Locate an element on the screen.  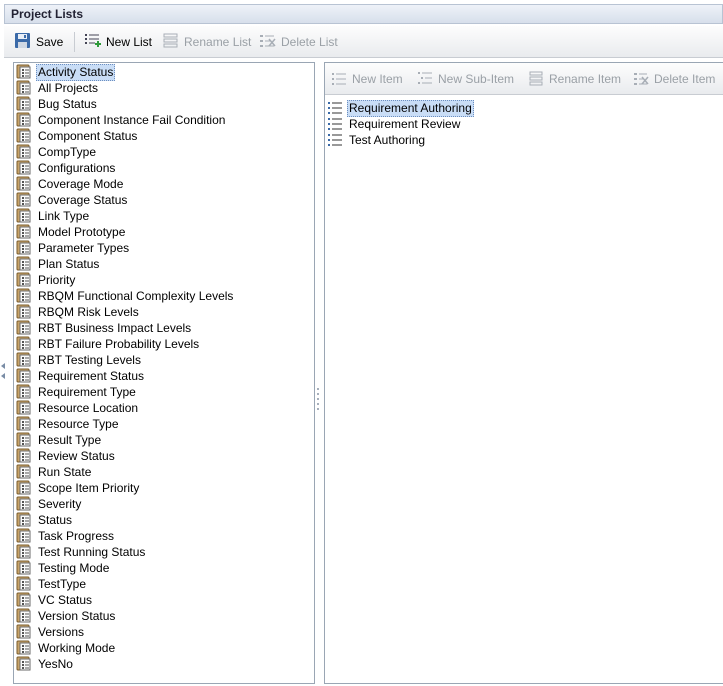
delete-list-label: Delete List is located at coordinates (309, 42).